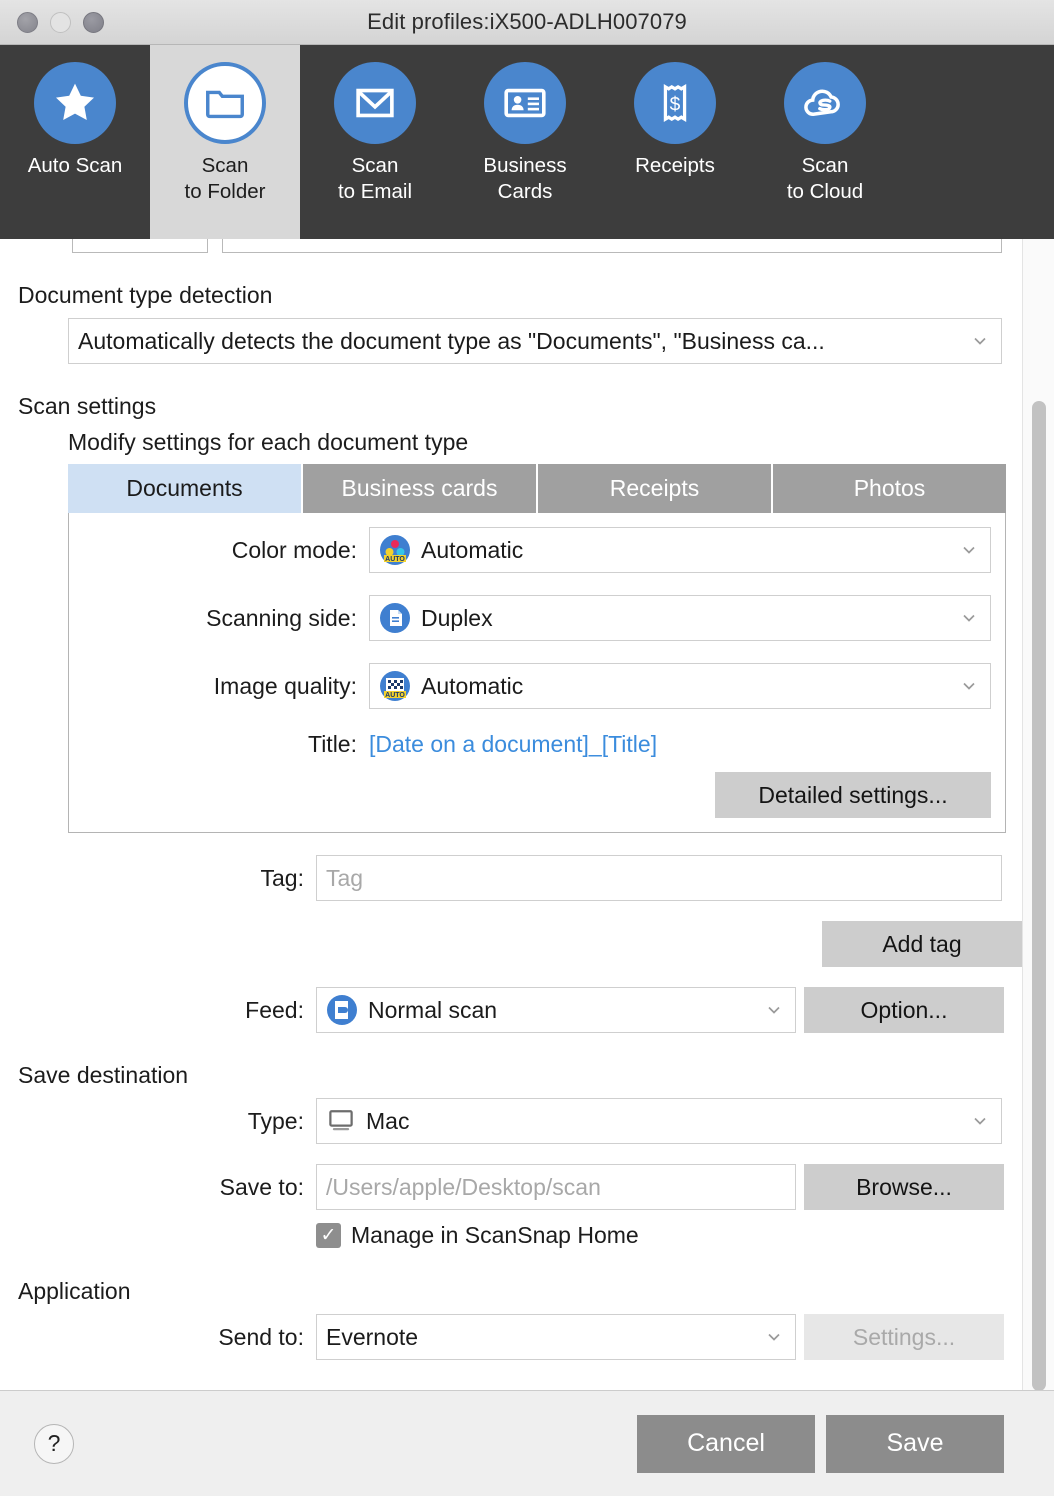  Describe the element at coordinates (75, 165) in the screenshot. I see `profile-label: Auto Scan` at that location.